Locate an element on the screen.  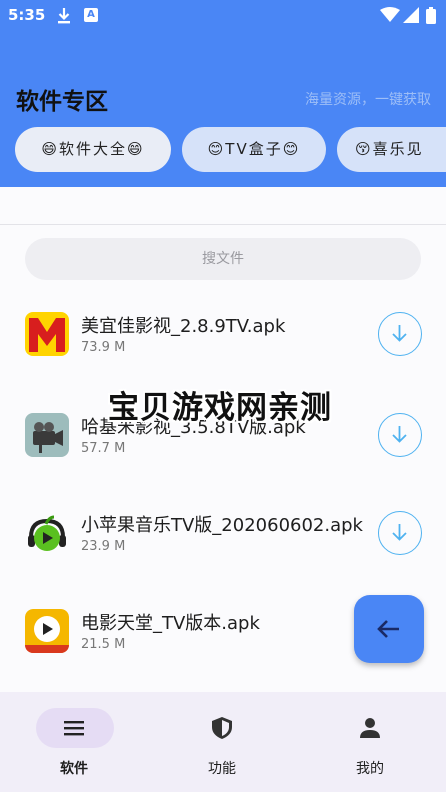
signal-icon is located at coordinates (411, 15).